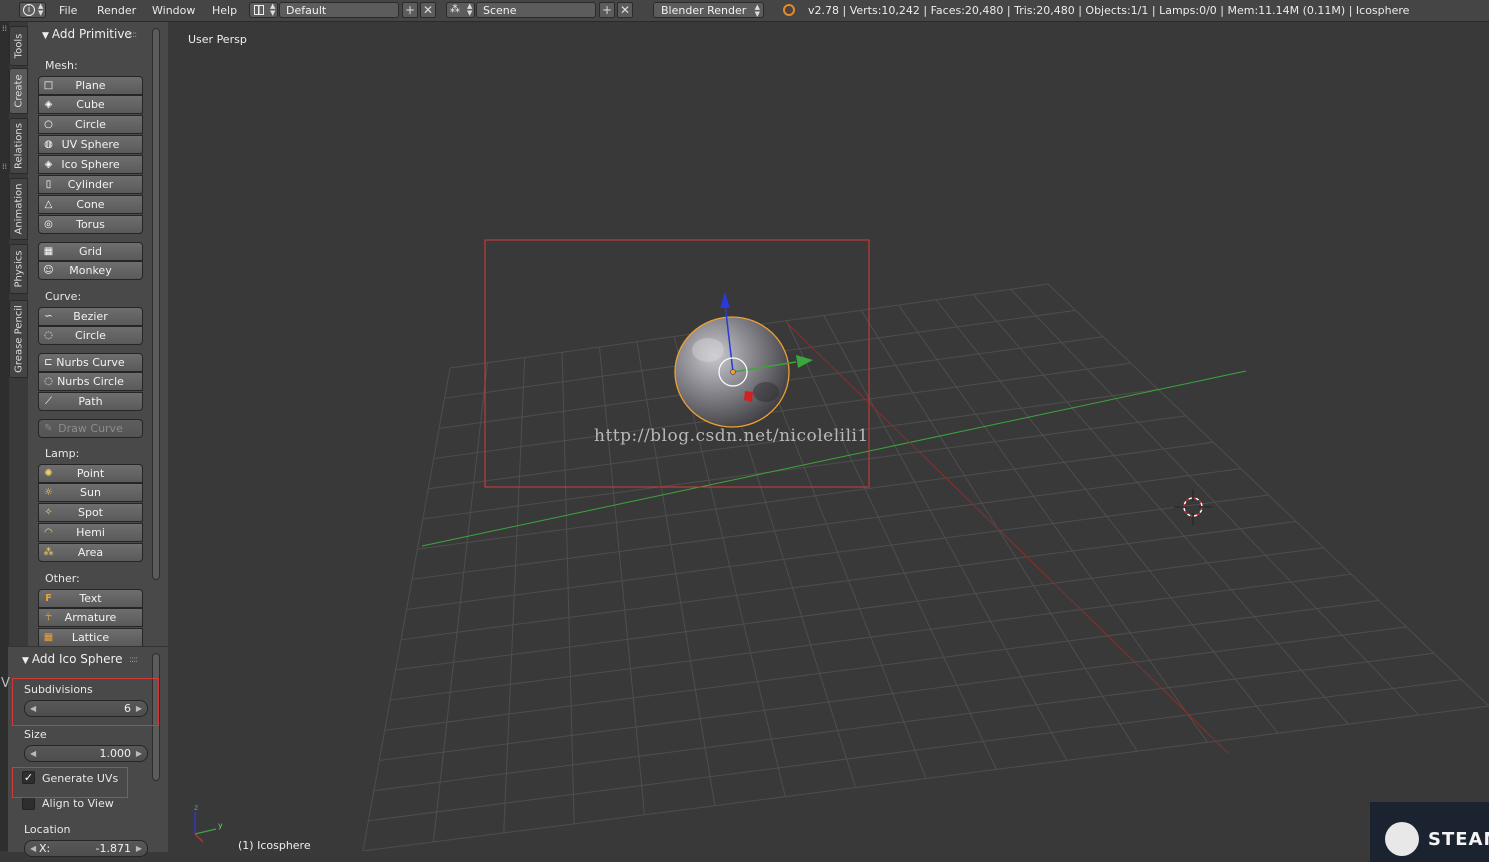 The width and height of the screenshot is (1489, 862). I want to click on cube-icon: ◈, so click(48, 104).